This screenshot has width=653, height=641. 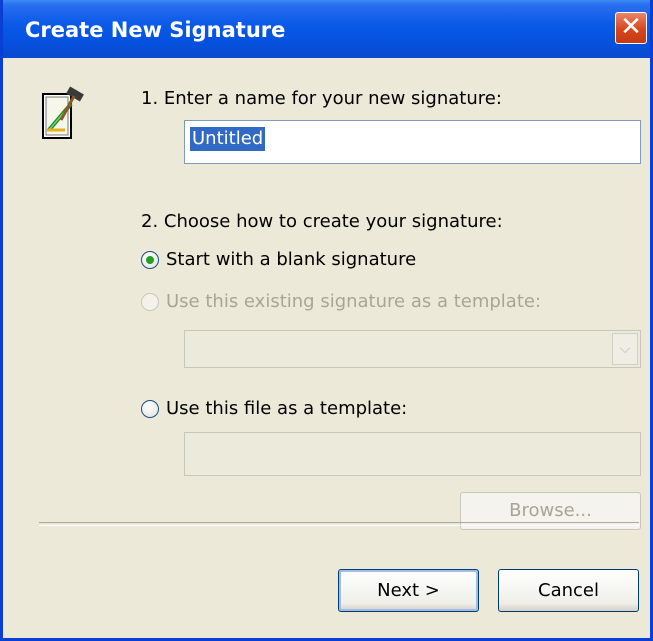 I want to click on close-icon: ✕, so click(x=631, y=27).